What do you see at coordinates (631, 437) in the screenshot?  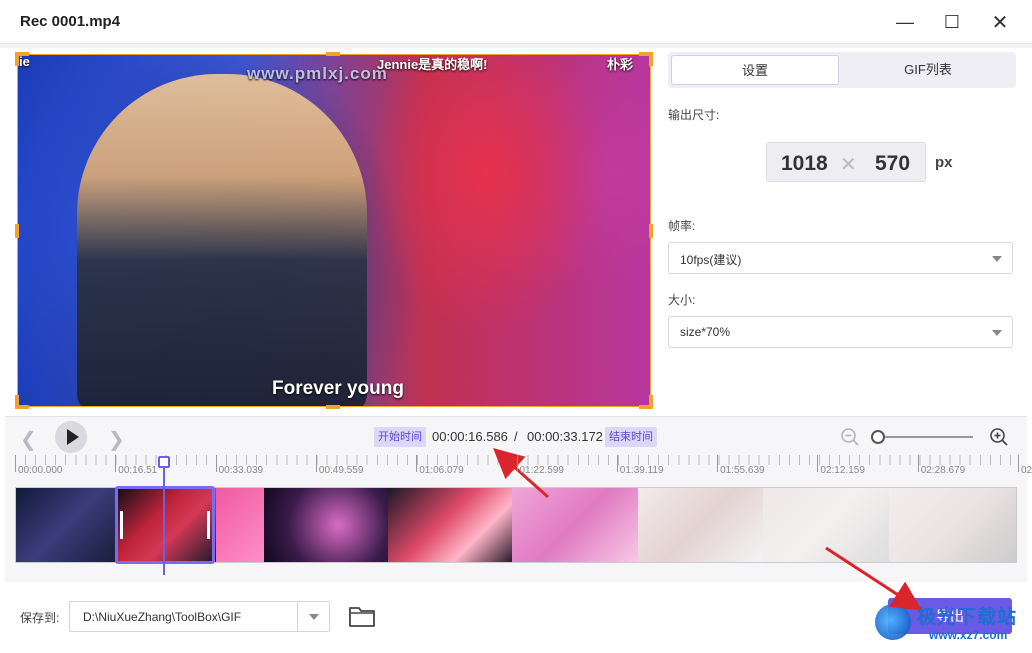 I see `end-time-tag: 结束时间` at bounding box center [631, 437].